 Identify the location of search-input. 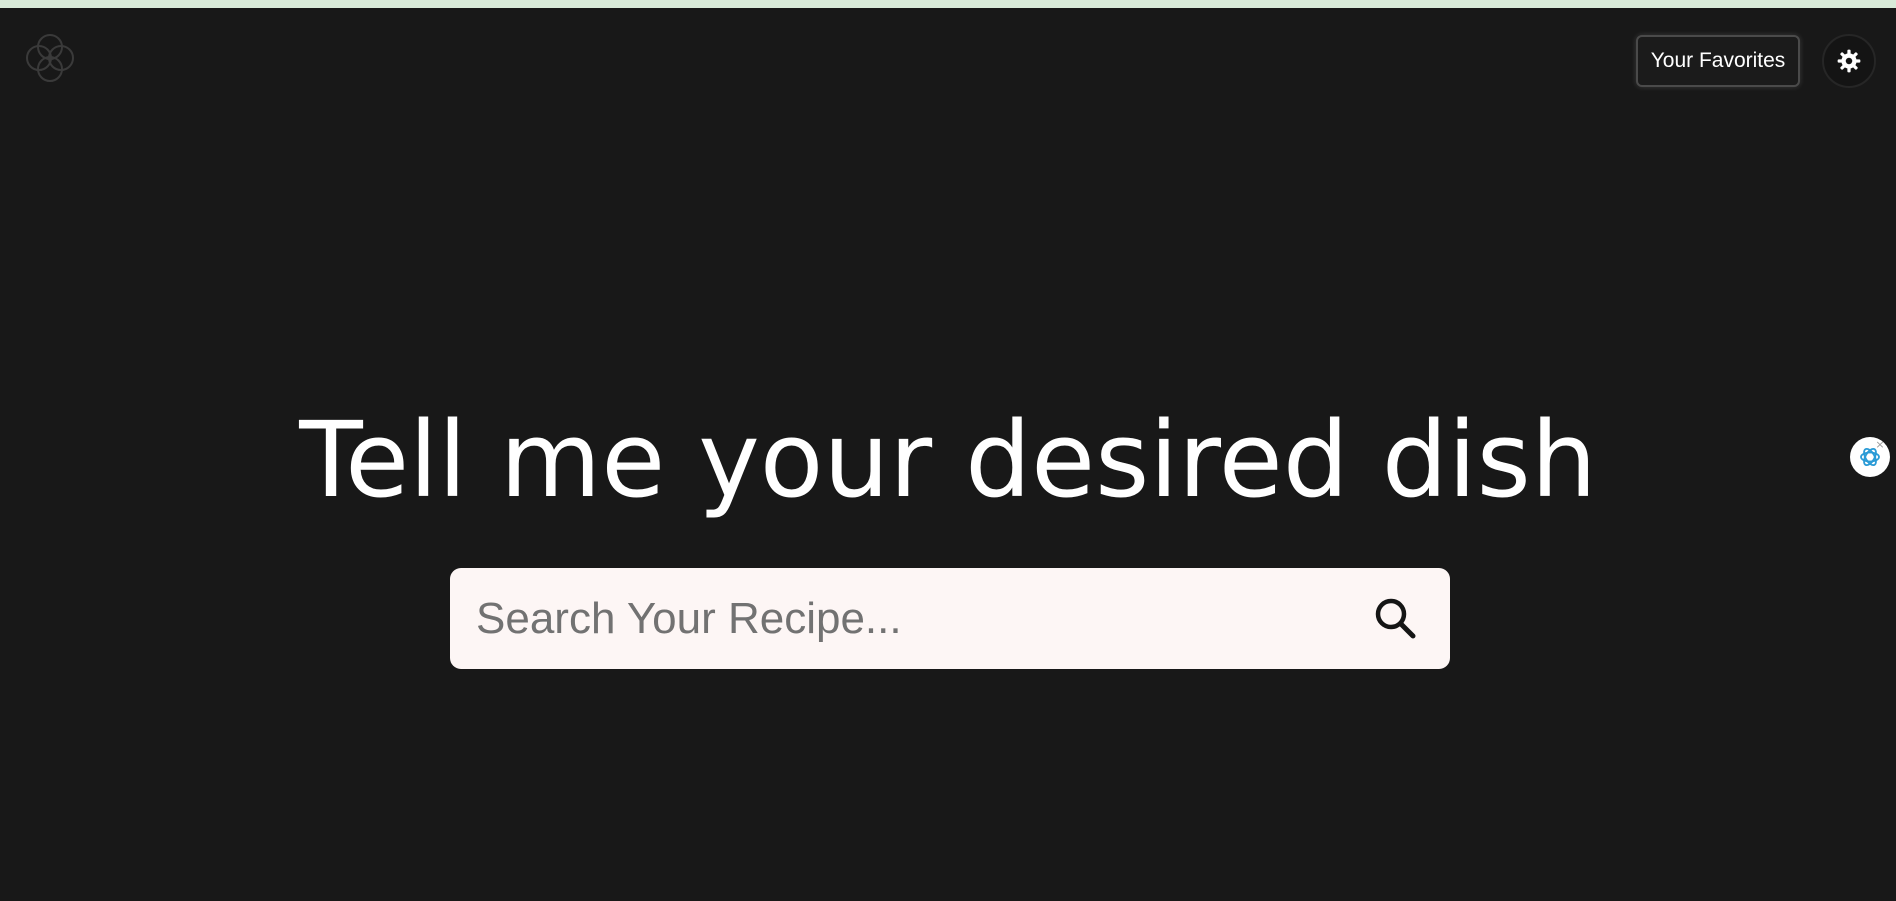
(920, 618).